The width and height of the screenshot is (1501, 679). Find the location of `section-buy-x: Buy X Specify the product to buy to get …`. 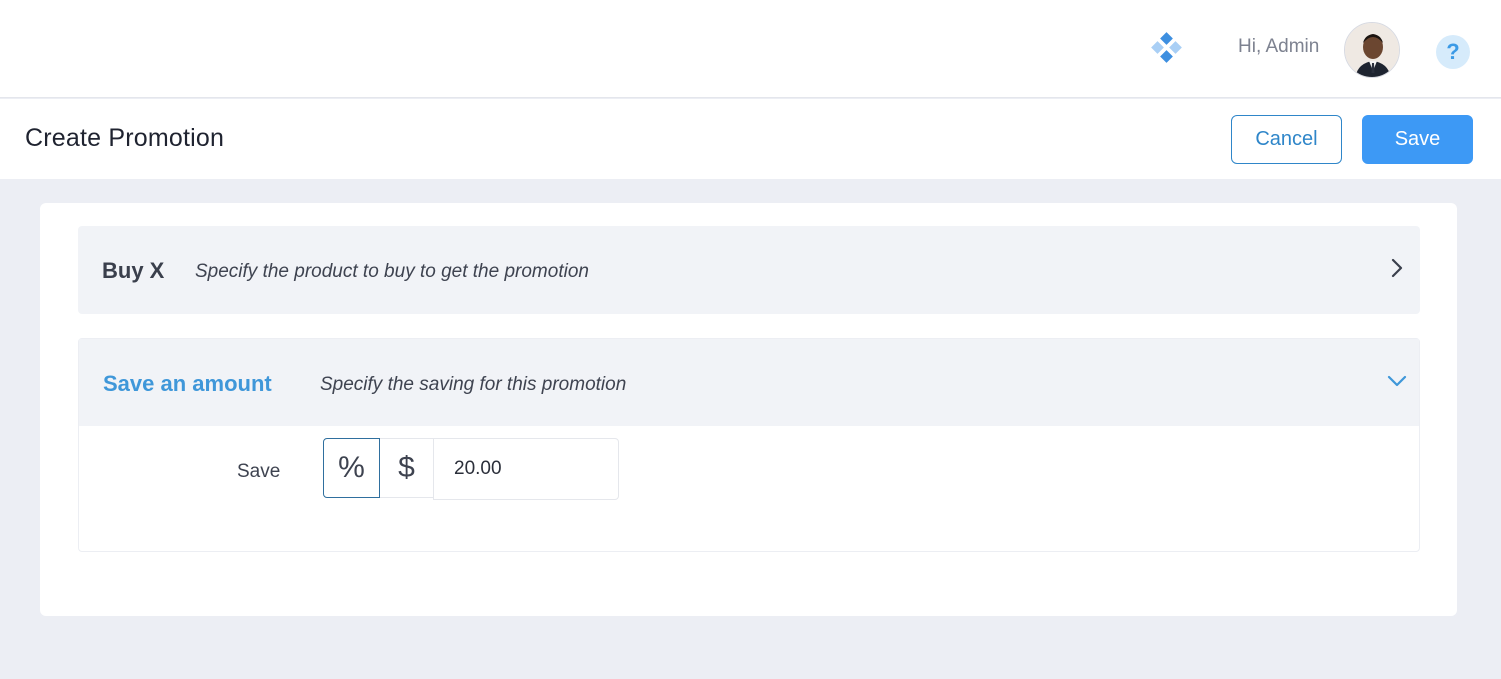

section-buy-x: Buy X Specify the product to buy to get … is located at coordinates (749, 270).